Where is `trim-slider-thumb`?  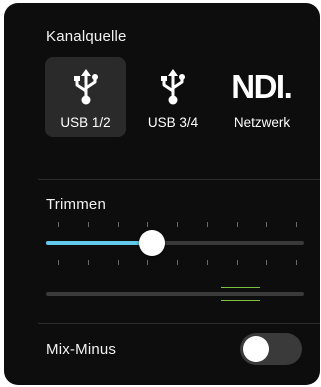 trim-slider-thumb is located at coordinates (152, 243).